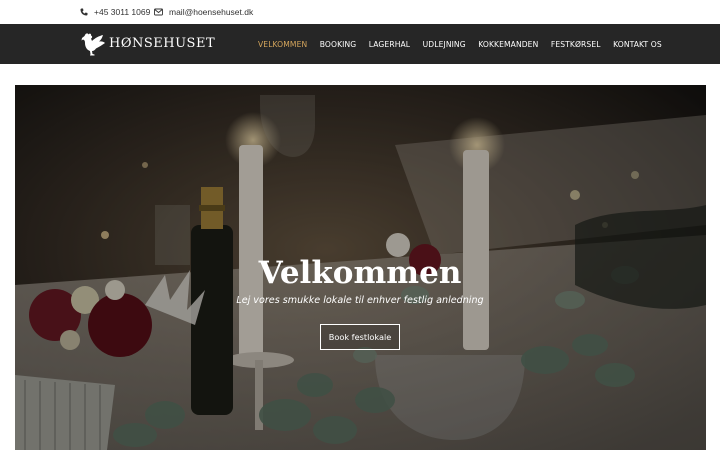 This screenshot has width=720, height=450. Describe the element at coordinates (637, 44) in the screenshot. I see `nav-kontakt-os: KONTAKT OS` at that location.